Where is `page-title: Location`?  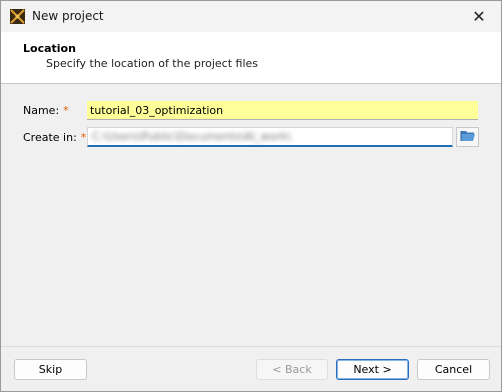
page-title: Location is located at coordinates (49, 48).